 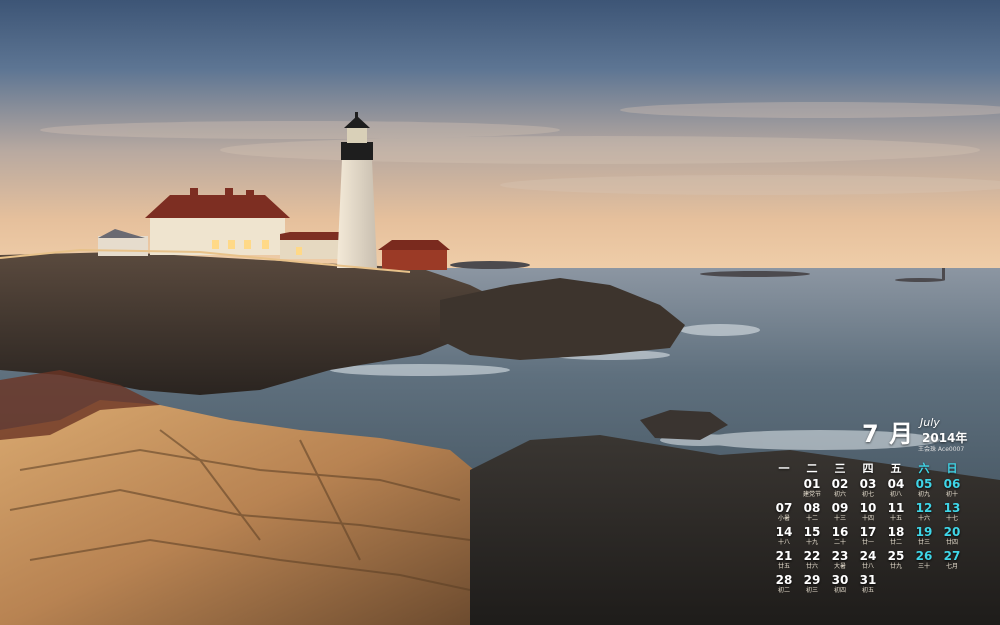 What do you see at coordinates (895, 542) in the screenshot?
I see `lunar-date: 廿二` at bounding box center [895, 542].